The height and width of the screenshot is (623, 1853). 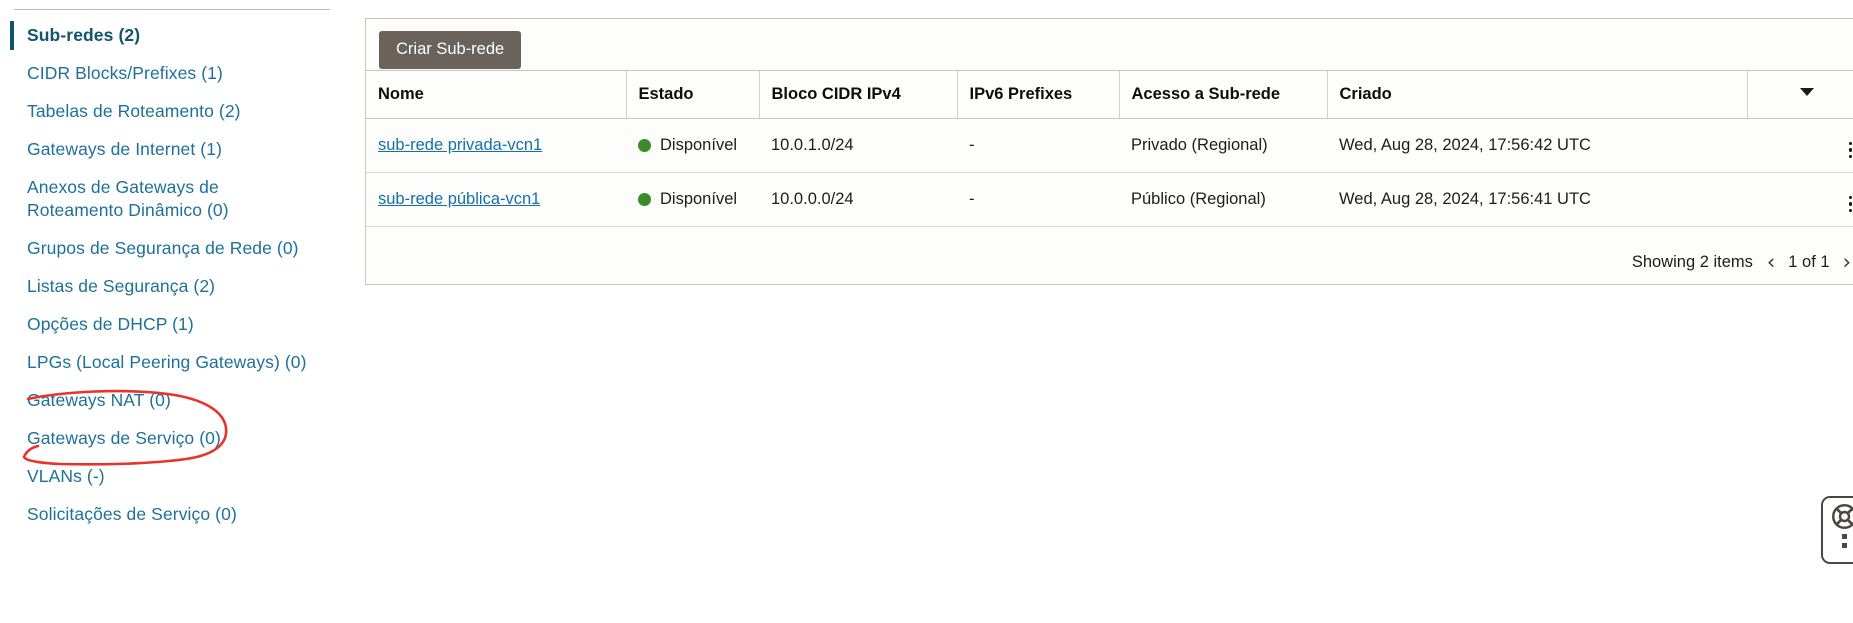 I want to click on sidebar-item-label: Solicitações de Serviço (0), so click(x=132, y=514).